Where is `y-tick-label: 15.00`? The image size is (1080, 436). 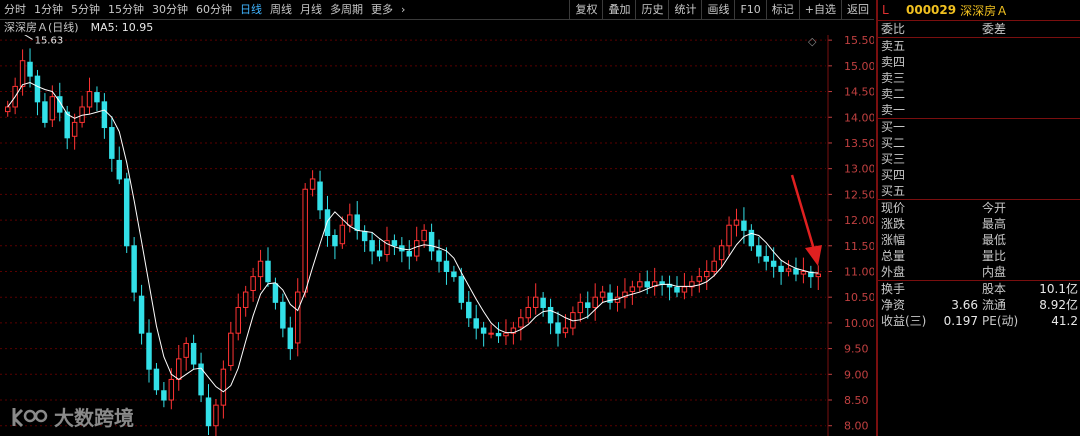
y-tick-label: 15.00 is located at coordinates (859, 66).